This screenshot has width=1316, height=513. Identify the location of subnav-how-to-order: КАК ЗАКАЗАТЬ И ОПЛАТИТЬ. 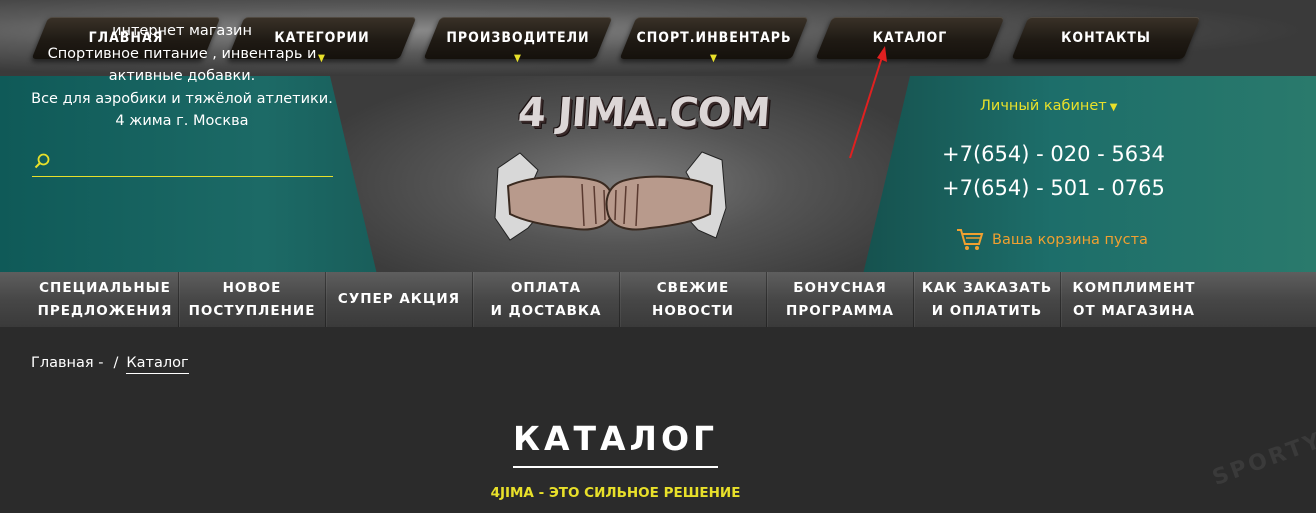
(987, 299).